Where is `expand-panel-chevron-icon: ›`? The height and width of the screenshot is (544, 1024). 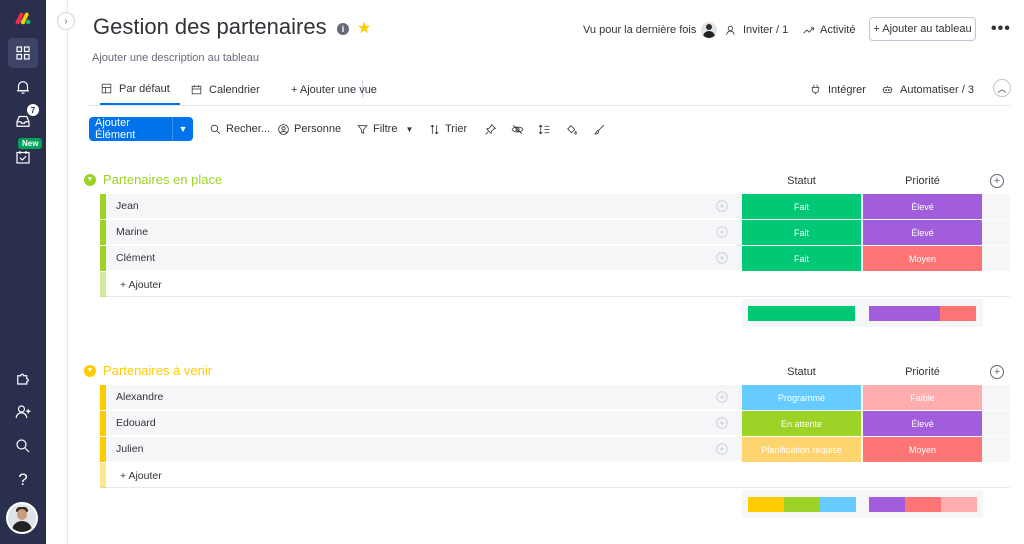 expand-panel-chevron-icon: › is located at coordinates (66, 21).